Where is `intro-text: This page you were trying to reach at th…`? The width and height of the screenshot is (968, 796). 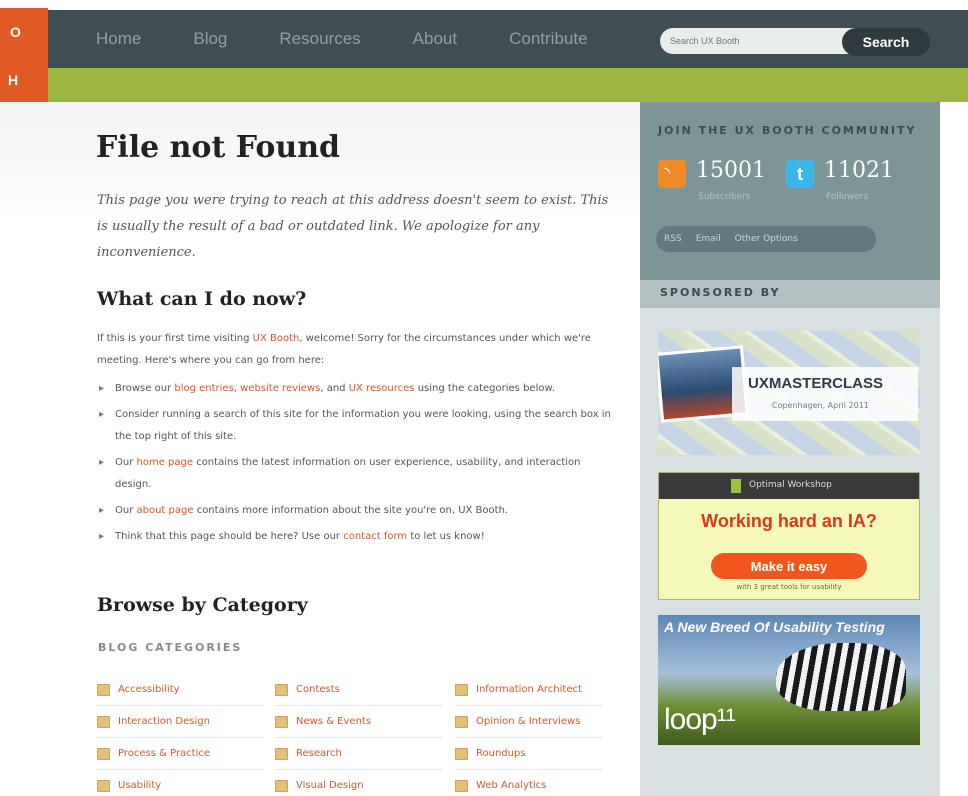
intro-text: This page you were trying to reach at th… is located at coordinates (353, 226).